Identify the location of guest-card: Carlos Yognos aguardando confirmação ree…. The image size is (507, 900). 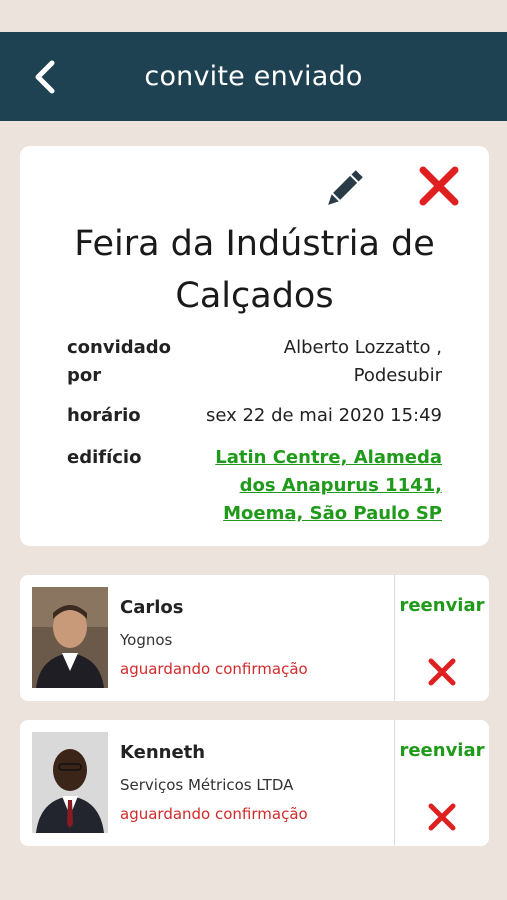
(254, 638).